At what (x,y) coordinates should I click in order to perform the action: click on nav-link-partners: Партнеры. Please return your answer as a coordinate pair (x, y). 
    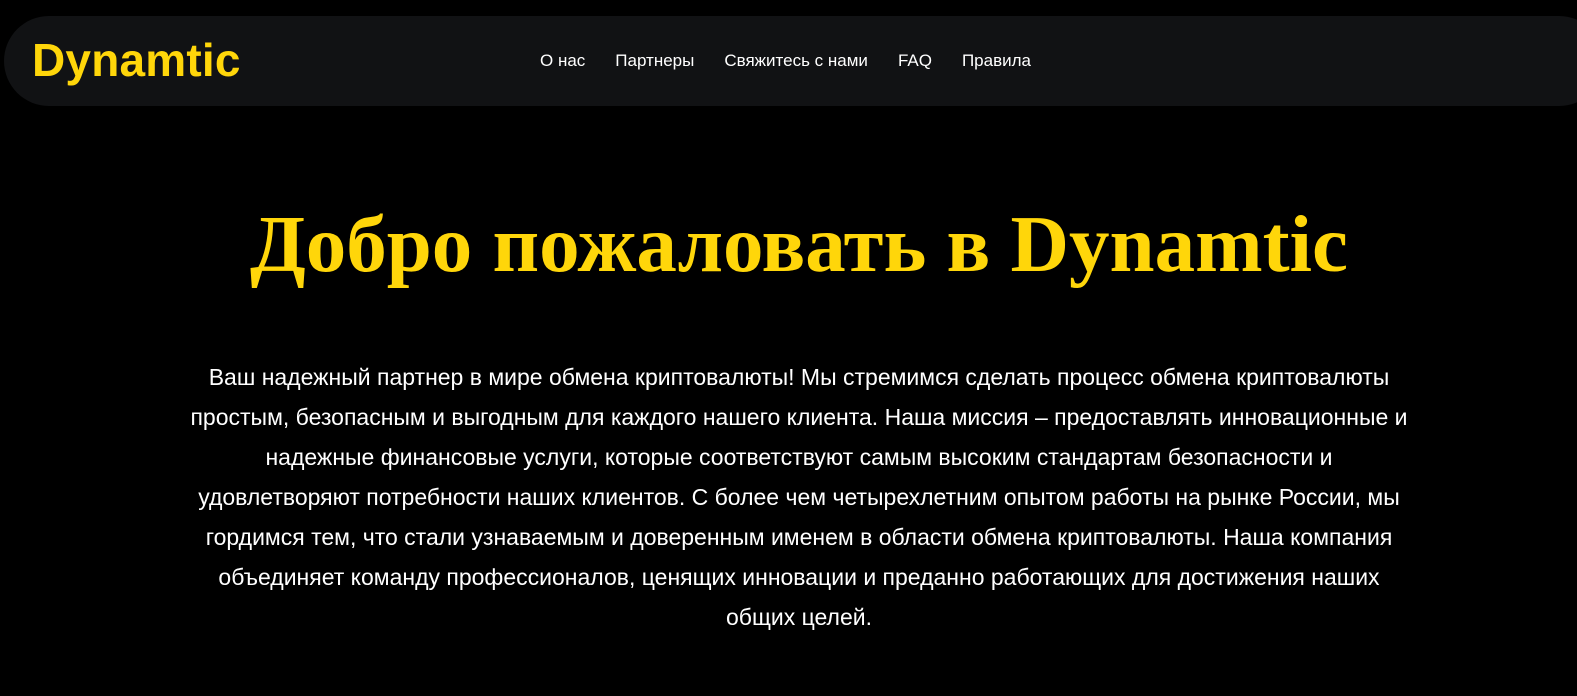
    Looking at the image, I should click on (654, 61).